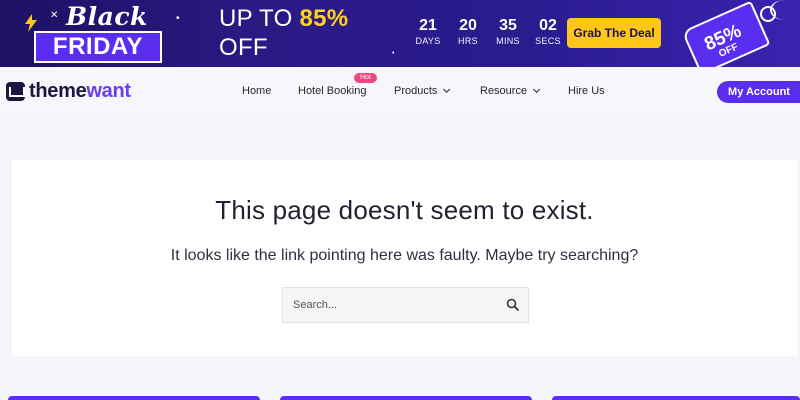  I want to click on countdown-label: HRS, so click(468, 41).